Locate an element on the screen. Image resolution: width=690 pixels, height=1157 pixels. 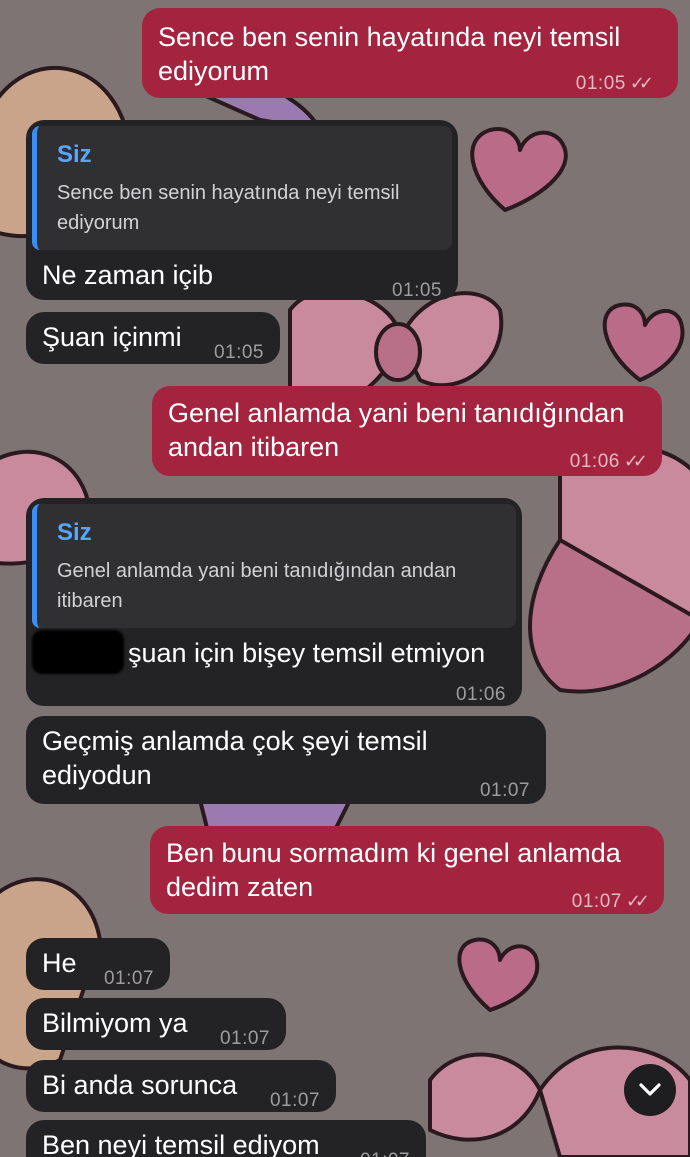
chevron-down-icon is located at coordinates (650, 1089).